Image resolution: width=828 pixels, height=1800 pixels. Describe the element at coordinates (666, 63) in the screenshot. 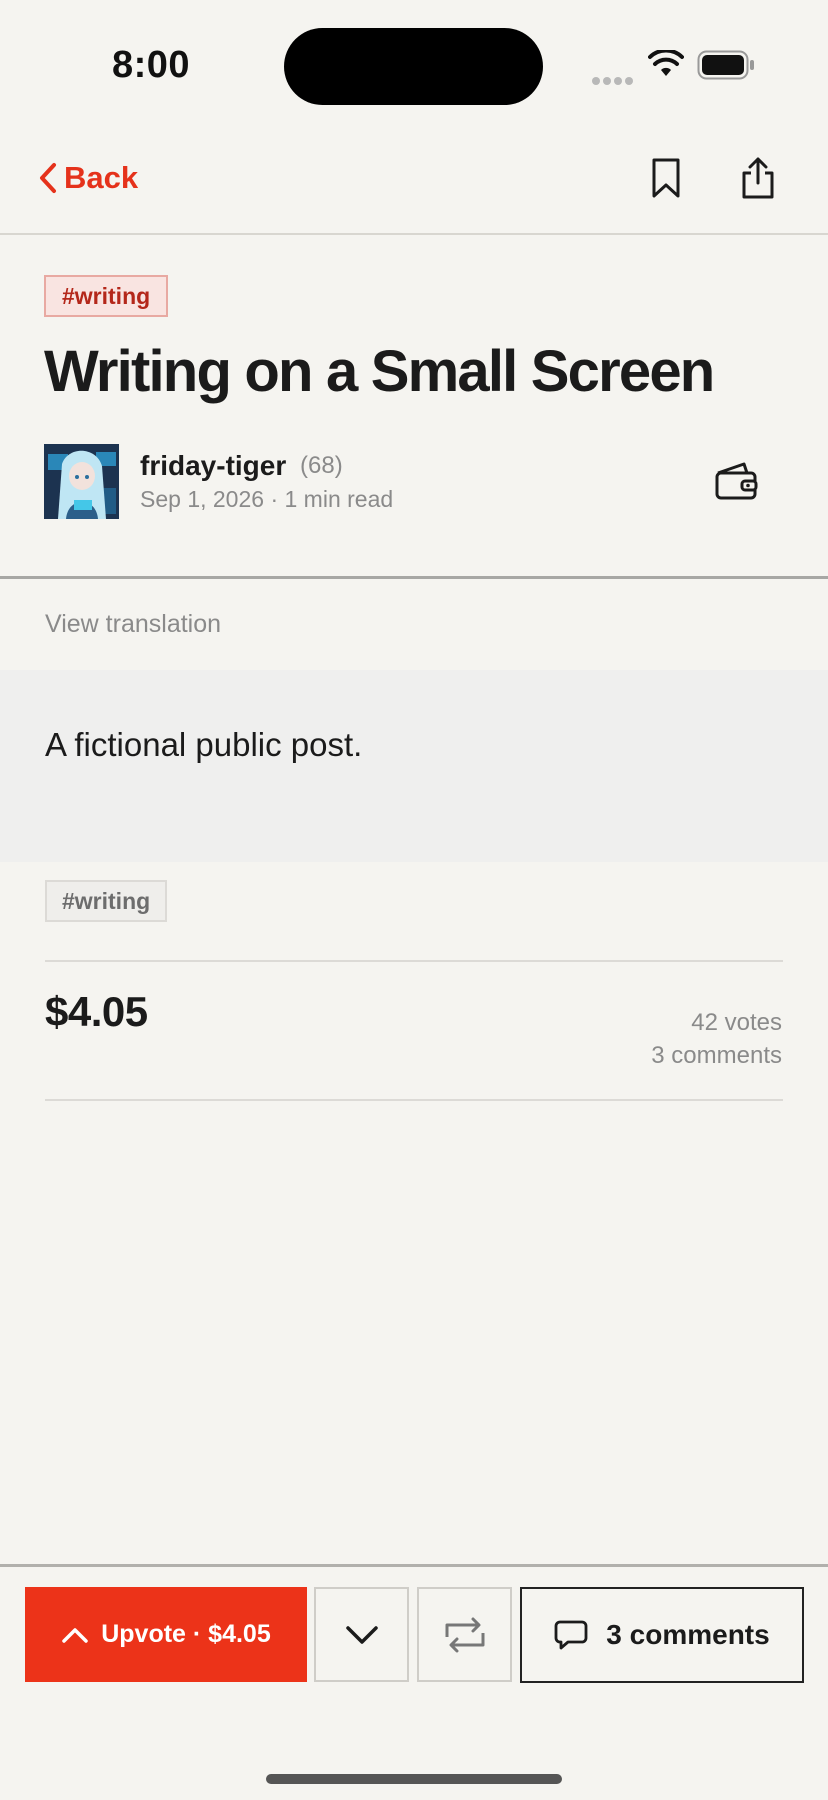

I see `wifi-icon` at that location.